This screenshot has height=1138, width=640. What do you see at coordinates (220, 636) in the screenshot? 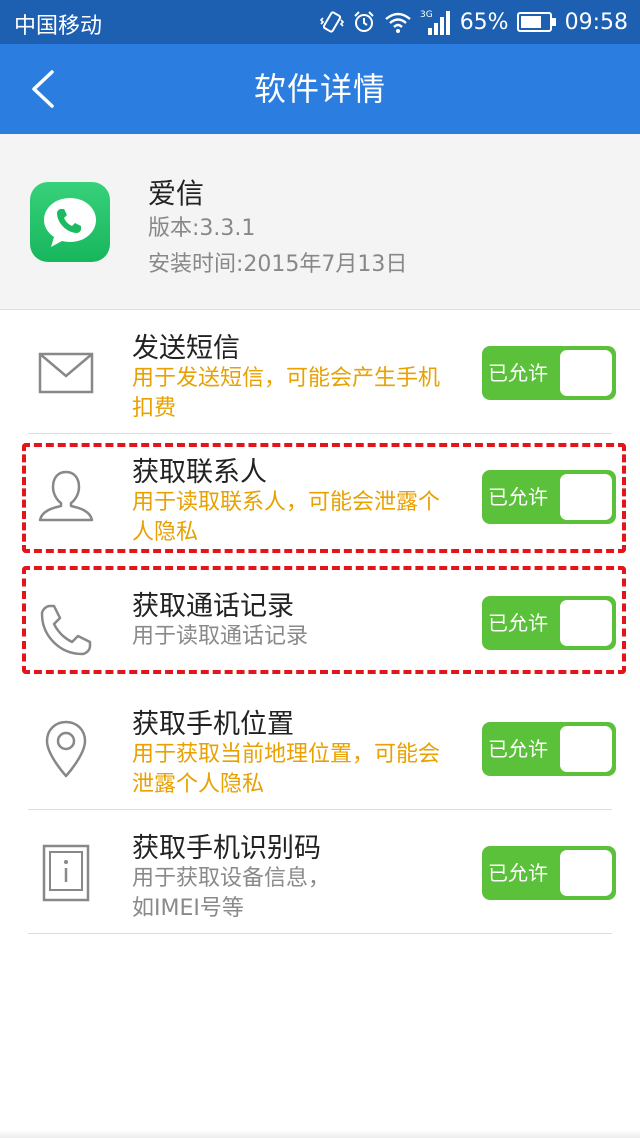
I see `permission-description: 用于读取通话记录` at bounding box center [220, 636].